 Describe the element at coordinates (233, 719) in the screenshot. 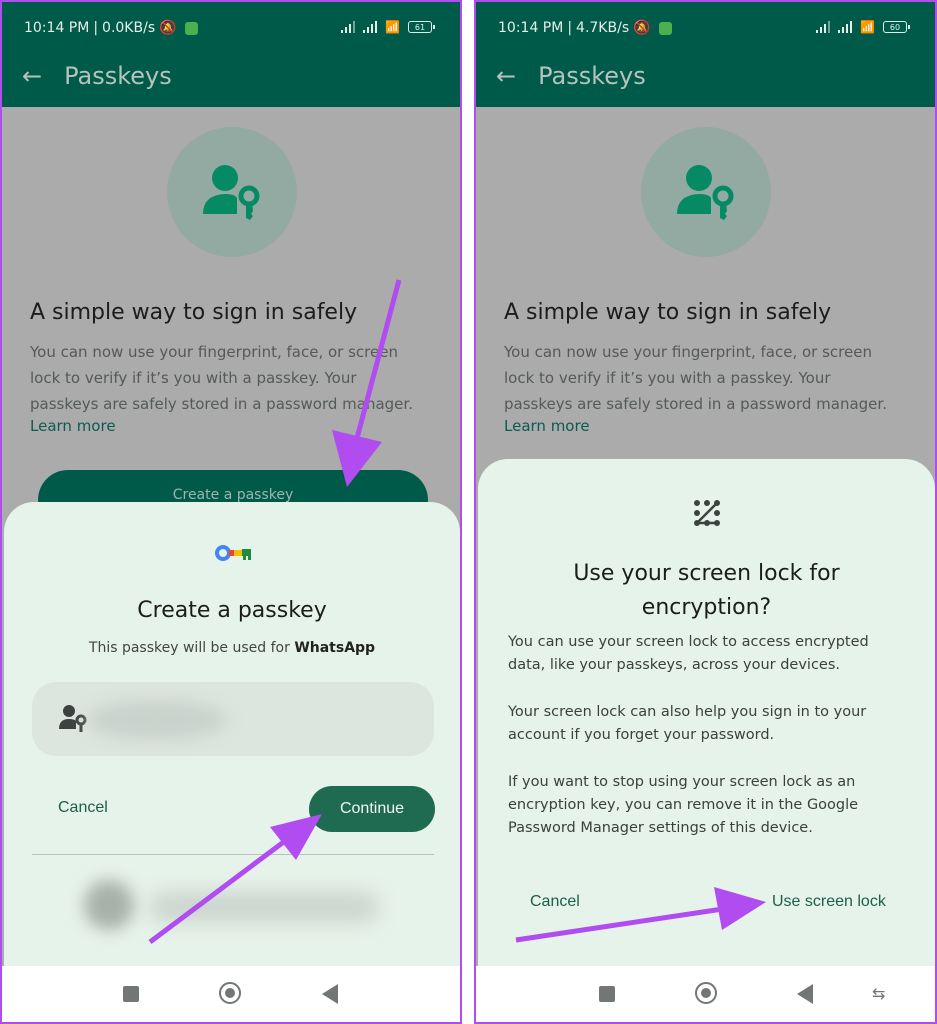

I see `account-select-field` at that location.